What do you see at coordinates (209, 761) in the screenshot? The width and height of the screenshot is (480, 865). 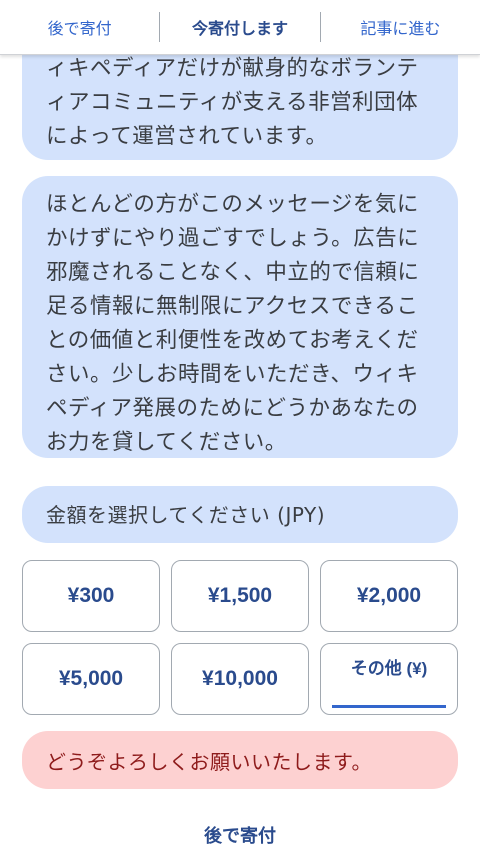 I see `thanks-text: どうぞよろしくお願いいたします。` at bounding box center [209, 761].